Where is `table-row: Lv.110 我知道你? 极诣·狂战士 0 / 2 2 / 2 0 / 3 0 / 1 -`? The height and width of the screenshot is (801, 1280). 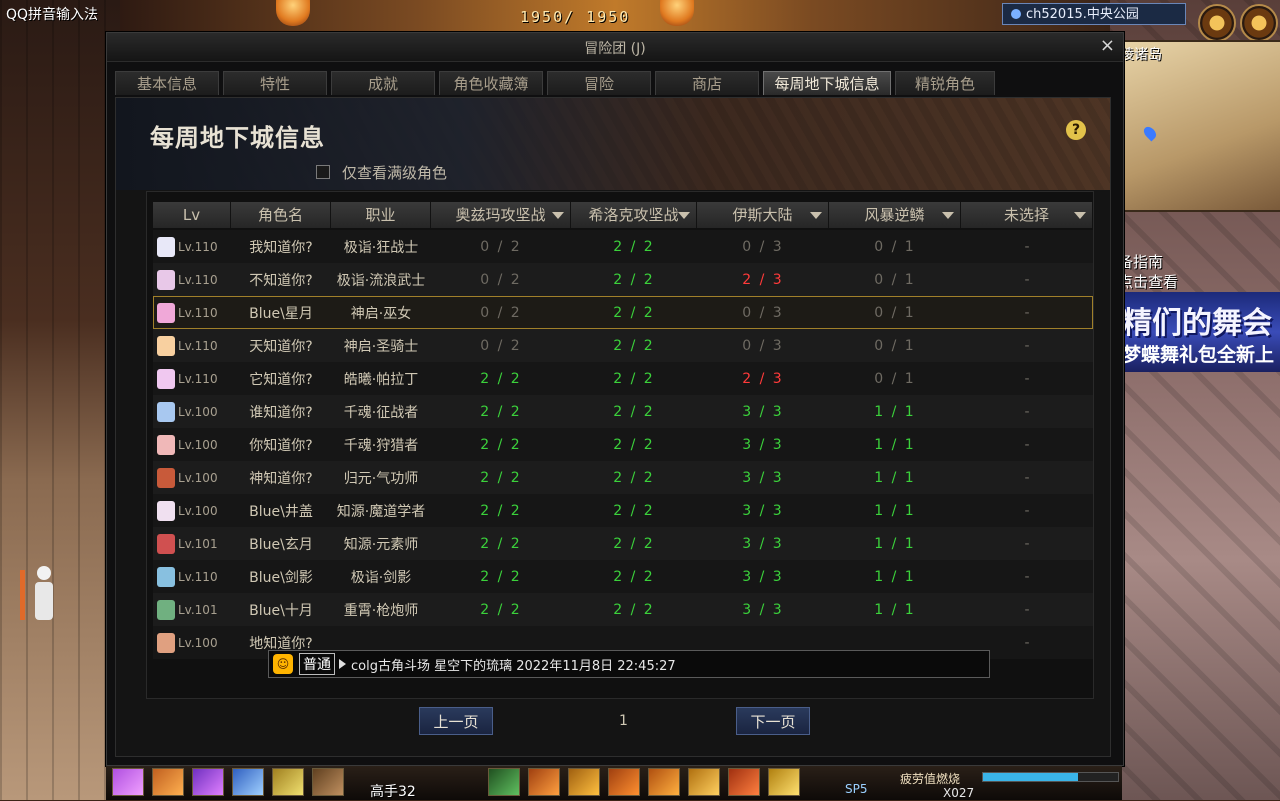 table-row: Lv.110 我知道你? 极诣·狂战士 0 / 2 2 / 2 0 / 3 0 / 1 - is located at coordinates (623, 246).